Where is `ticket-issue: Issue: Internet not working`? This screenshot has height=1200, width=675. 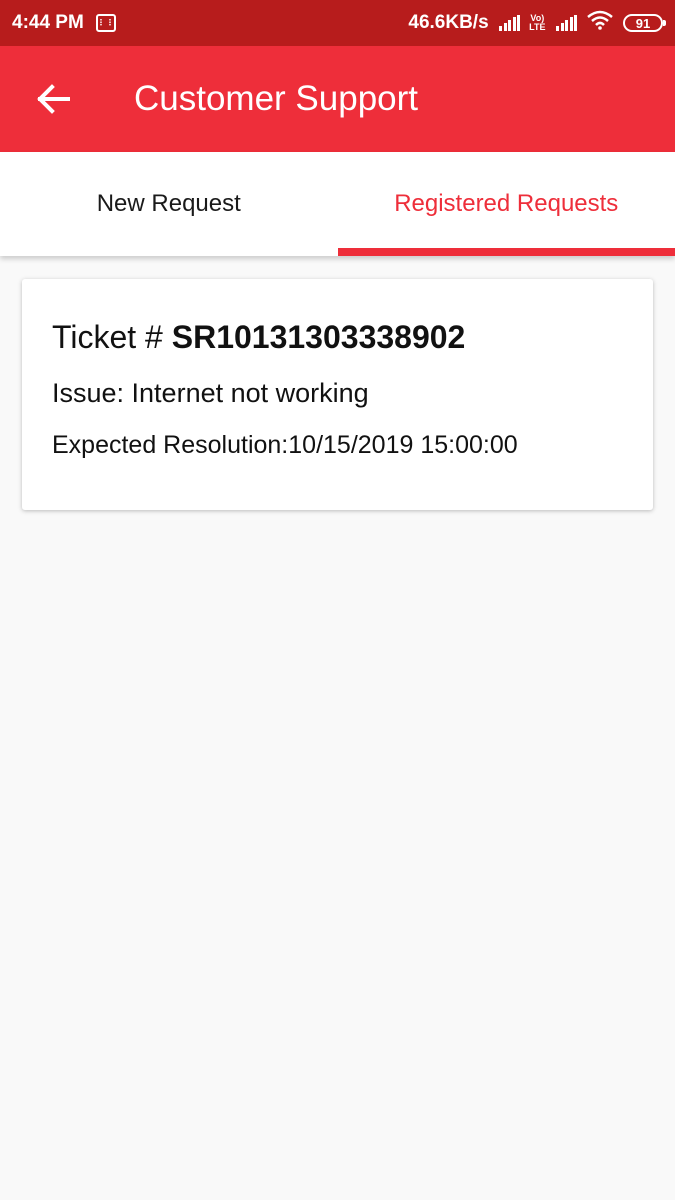 ticket-issue: Issue: Internet not working is located at coordinates (210, 393).